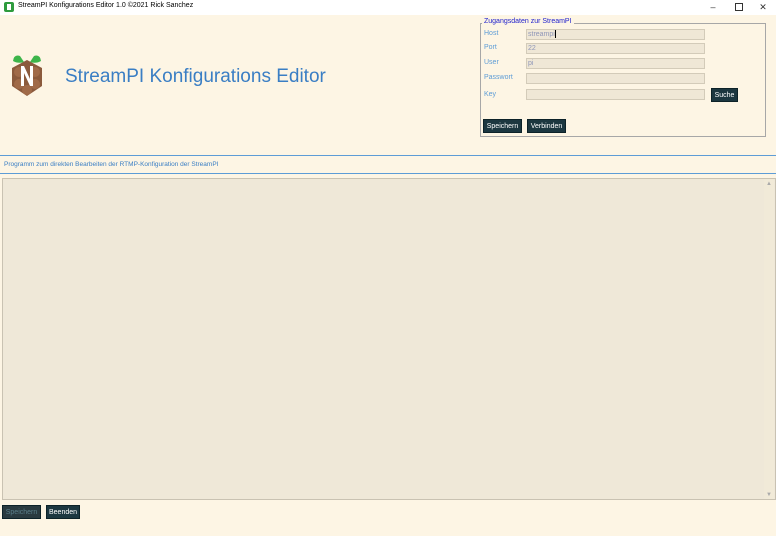 The image size is (776, 536). Describe the element at coordinates (491, 62) in the screenshot. I see `user-label: User` at that location.